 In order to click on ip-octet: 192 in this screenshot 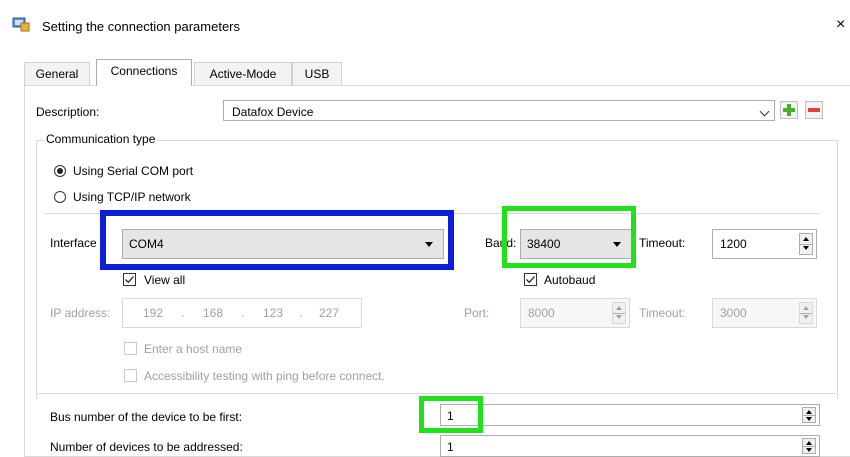, I will do `click(153, 313)`.